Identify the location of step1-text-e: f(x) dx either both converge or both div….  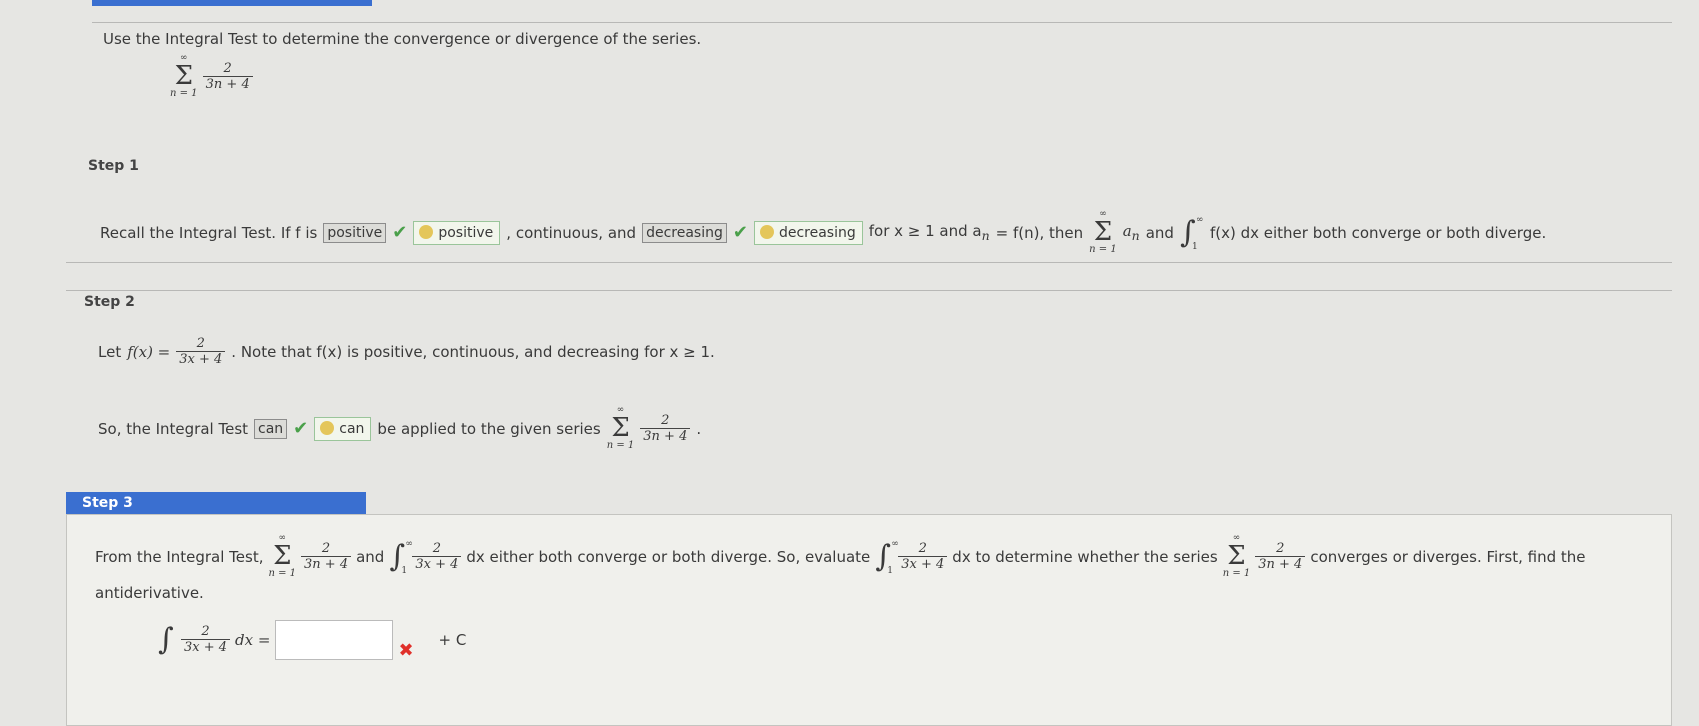
(1378, 232).